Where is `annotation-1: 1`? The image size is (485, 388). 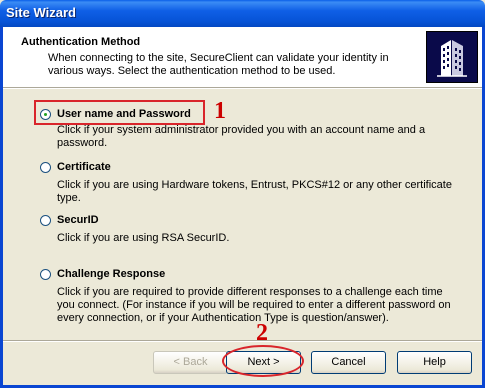 annotation-1: 1 is located at coordinates (220, 111).